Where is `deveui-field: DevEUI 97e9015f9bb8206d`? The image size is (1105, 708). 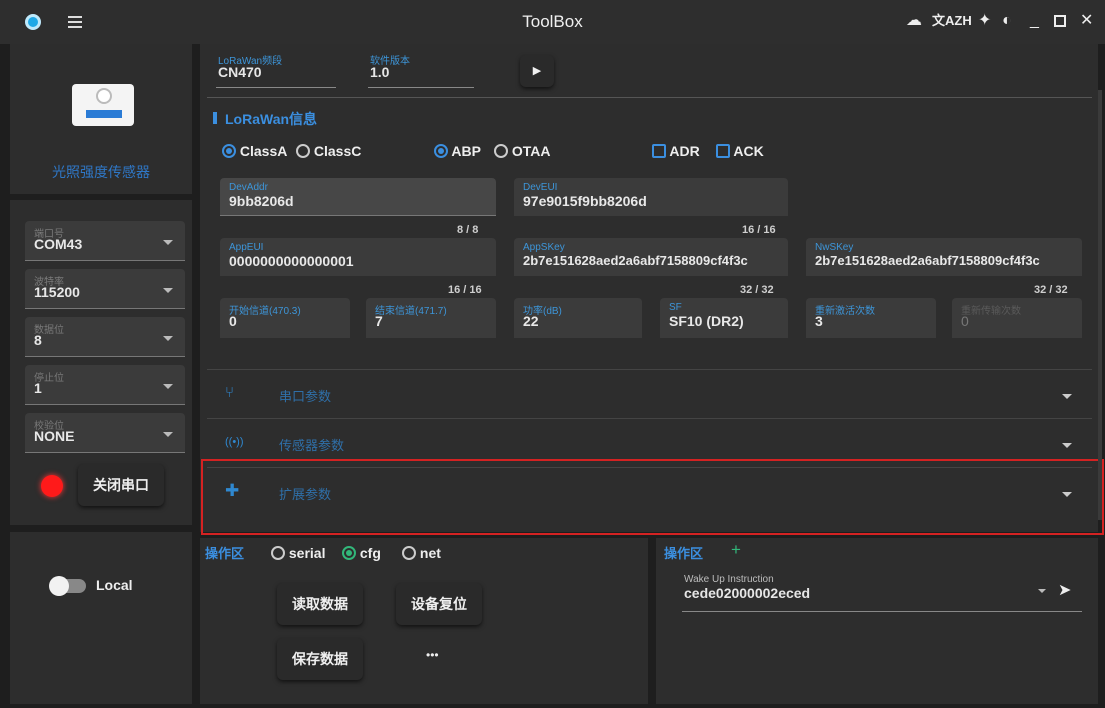 deveui-field: DevEUI 97e9015f9bb8206d is located at coordinates (651, 197).